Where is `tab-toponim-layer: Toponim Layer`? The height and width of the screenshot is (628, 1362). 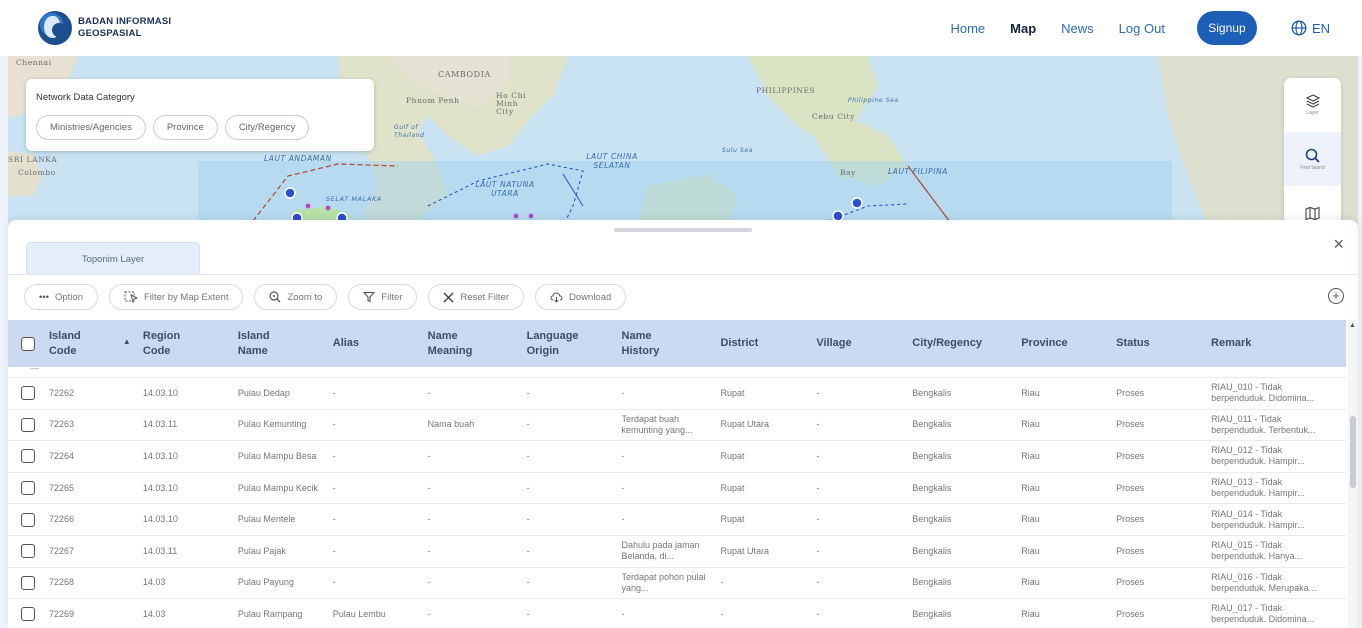
tab-toponim-layer: Toponim Layer is located at coordinates (113, 258).